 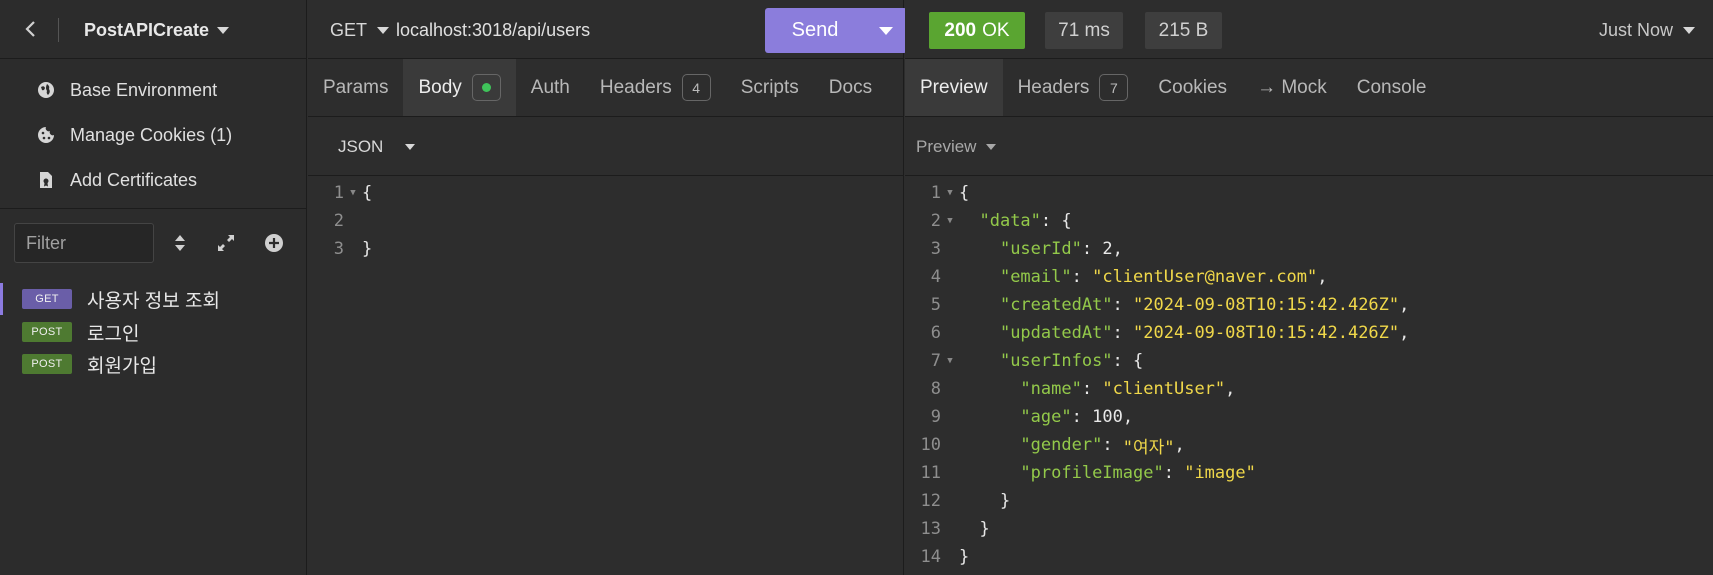 What do you see at coordinates (1107, 417) in the screenshot?
I see `json-value: 100` at bounding box center [1107, 417].